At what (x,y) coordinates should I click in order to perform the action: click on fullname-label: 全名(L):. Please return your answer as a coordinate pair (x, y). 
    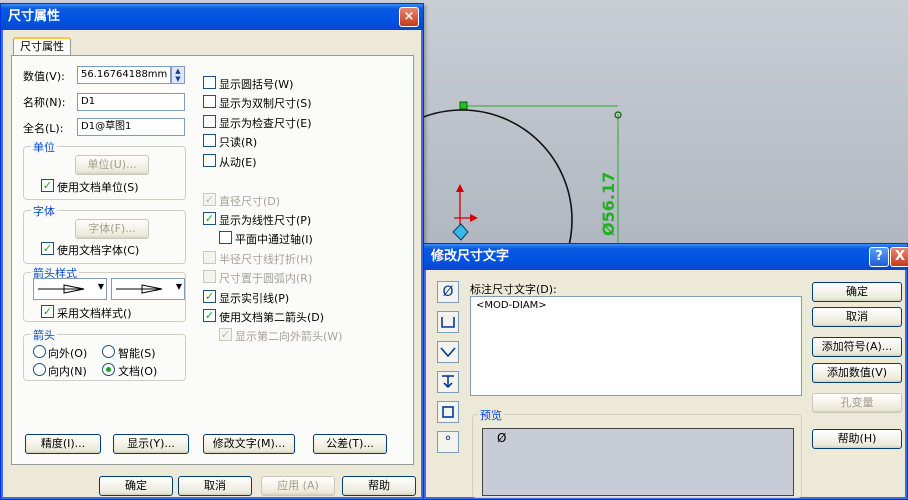
    Looking at the image, I should click on (43, 128).